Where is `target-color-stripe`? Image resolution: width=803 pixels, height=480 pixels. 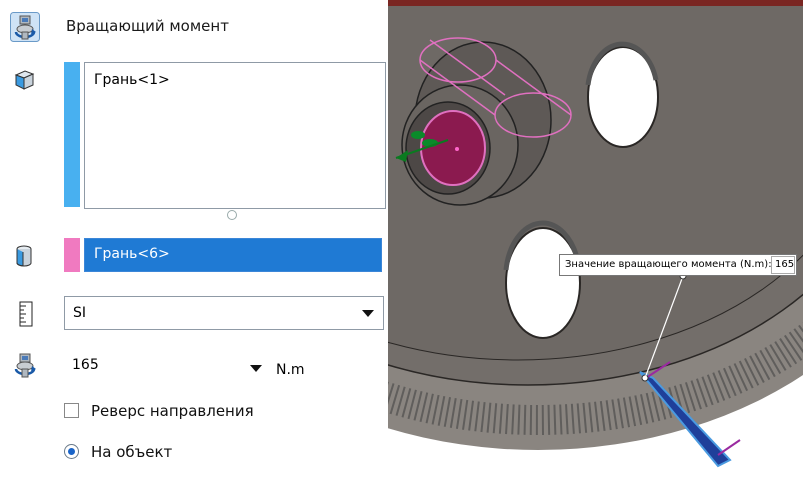
target-color-stripe is located at coordinates (72, 255).